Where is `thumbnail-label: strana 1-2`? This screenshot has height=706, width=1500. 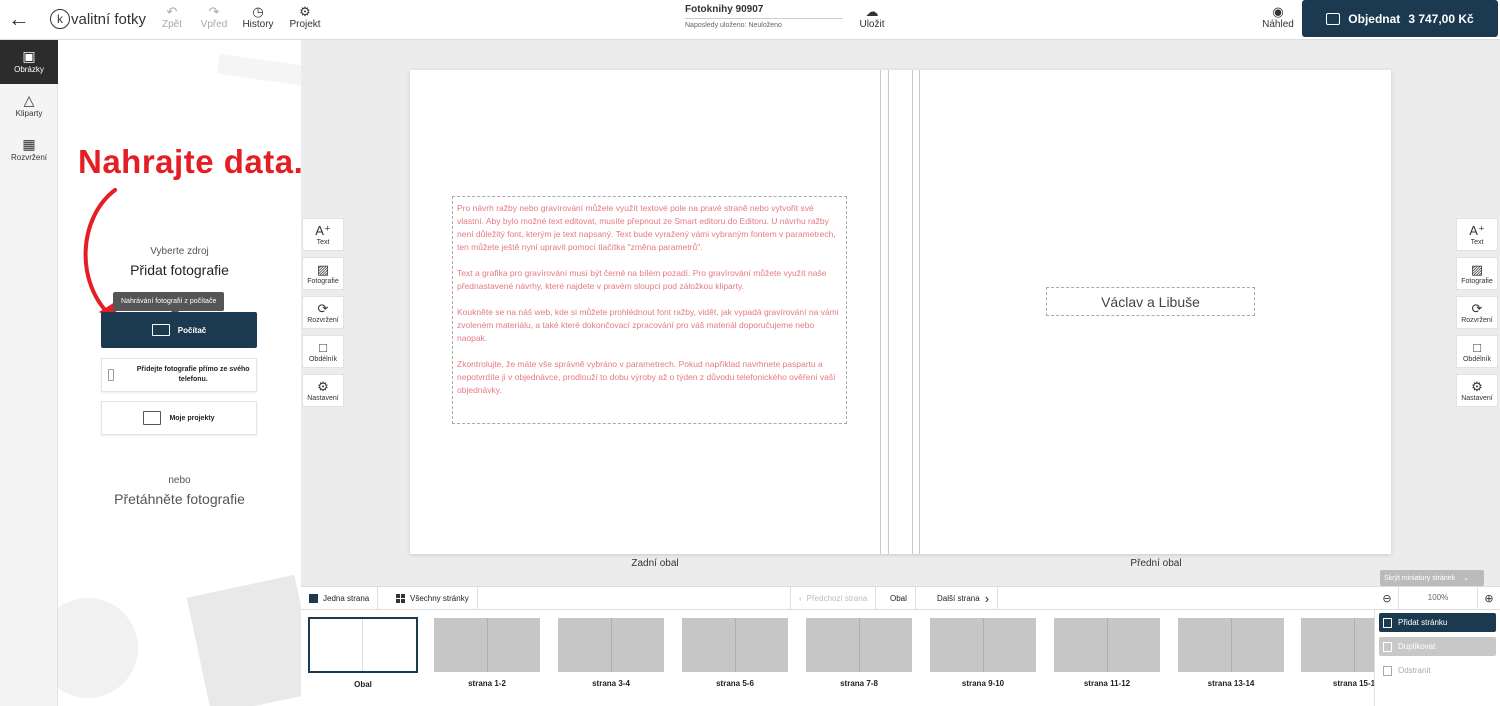 thumbnail-label: strana 1-2 is located at coordinates (487, 683).